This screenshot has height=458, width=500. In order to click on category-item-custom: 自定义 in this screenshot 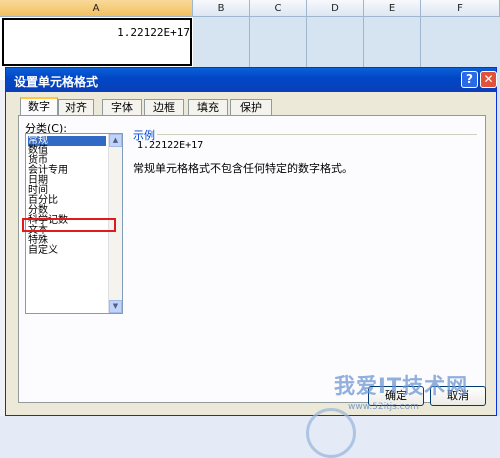, I will do `click(67, 251)`.